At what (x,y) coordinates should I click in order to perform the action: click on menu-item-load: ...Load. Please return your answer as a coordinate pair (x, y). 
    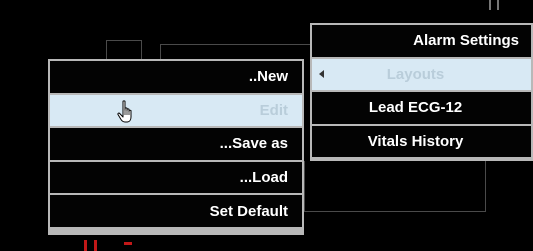
    Looking at the image, I should click on (176, 177).